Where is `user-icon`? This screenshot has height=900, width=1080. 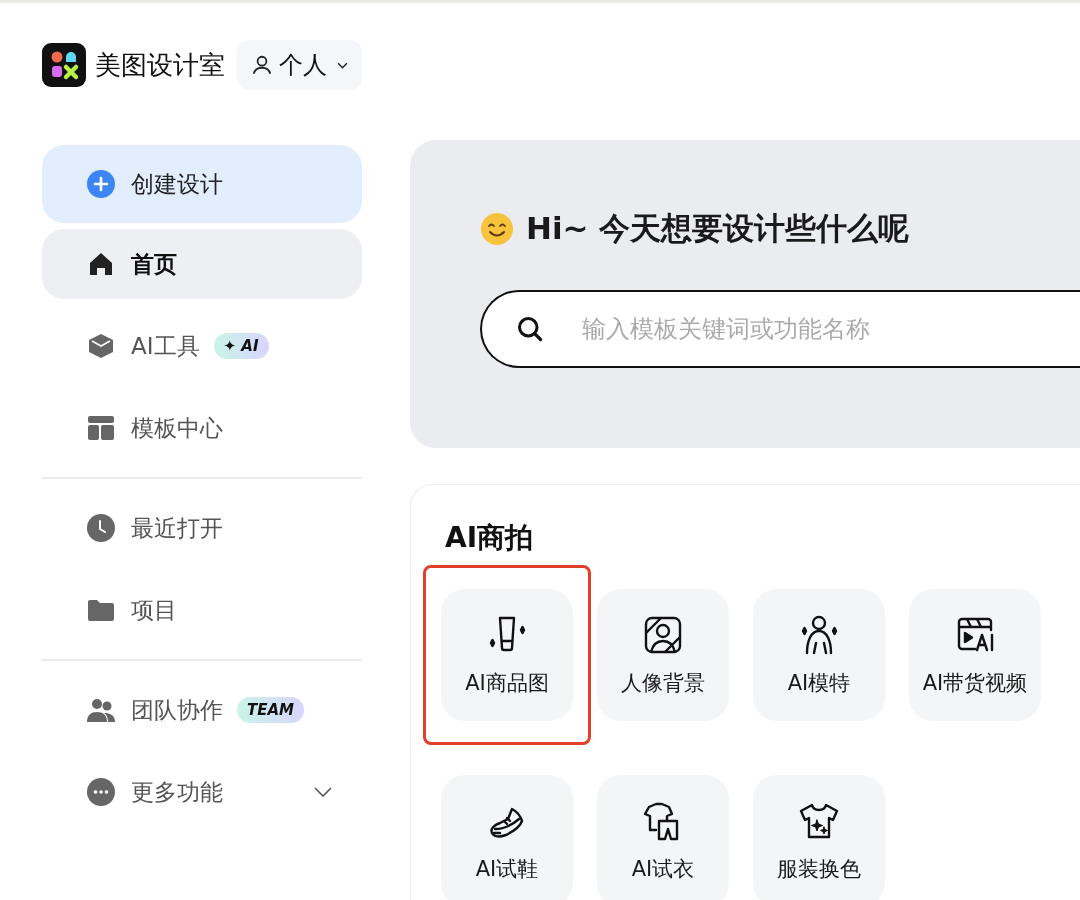
user-icon is located at coordinates (262, 65).